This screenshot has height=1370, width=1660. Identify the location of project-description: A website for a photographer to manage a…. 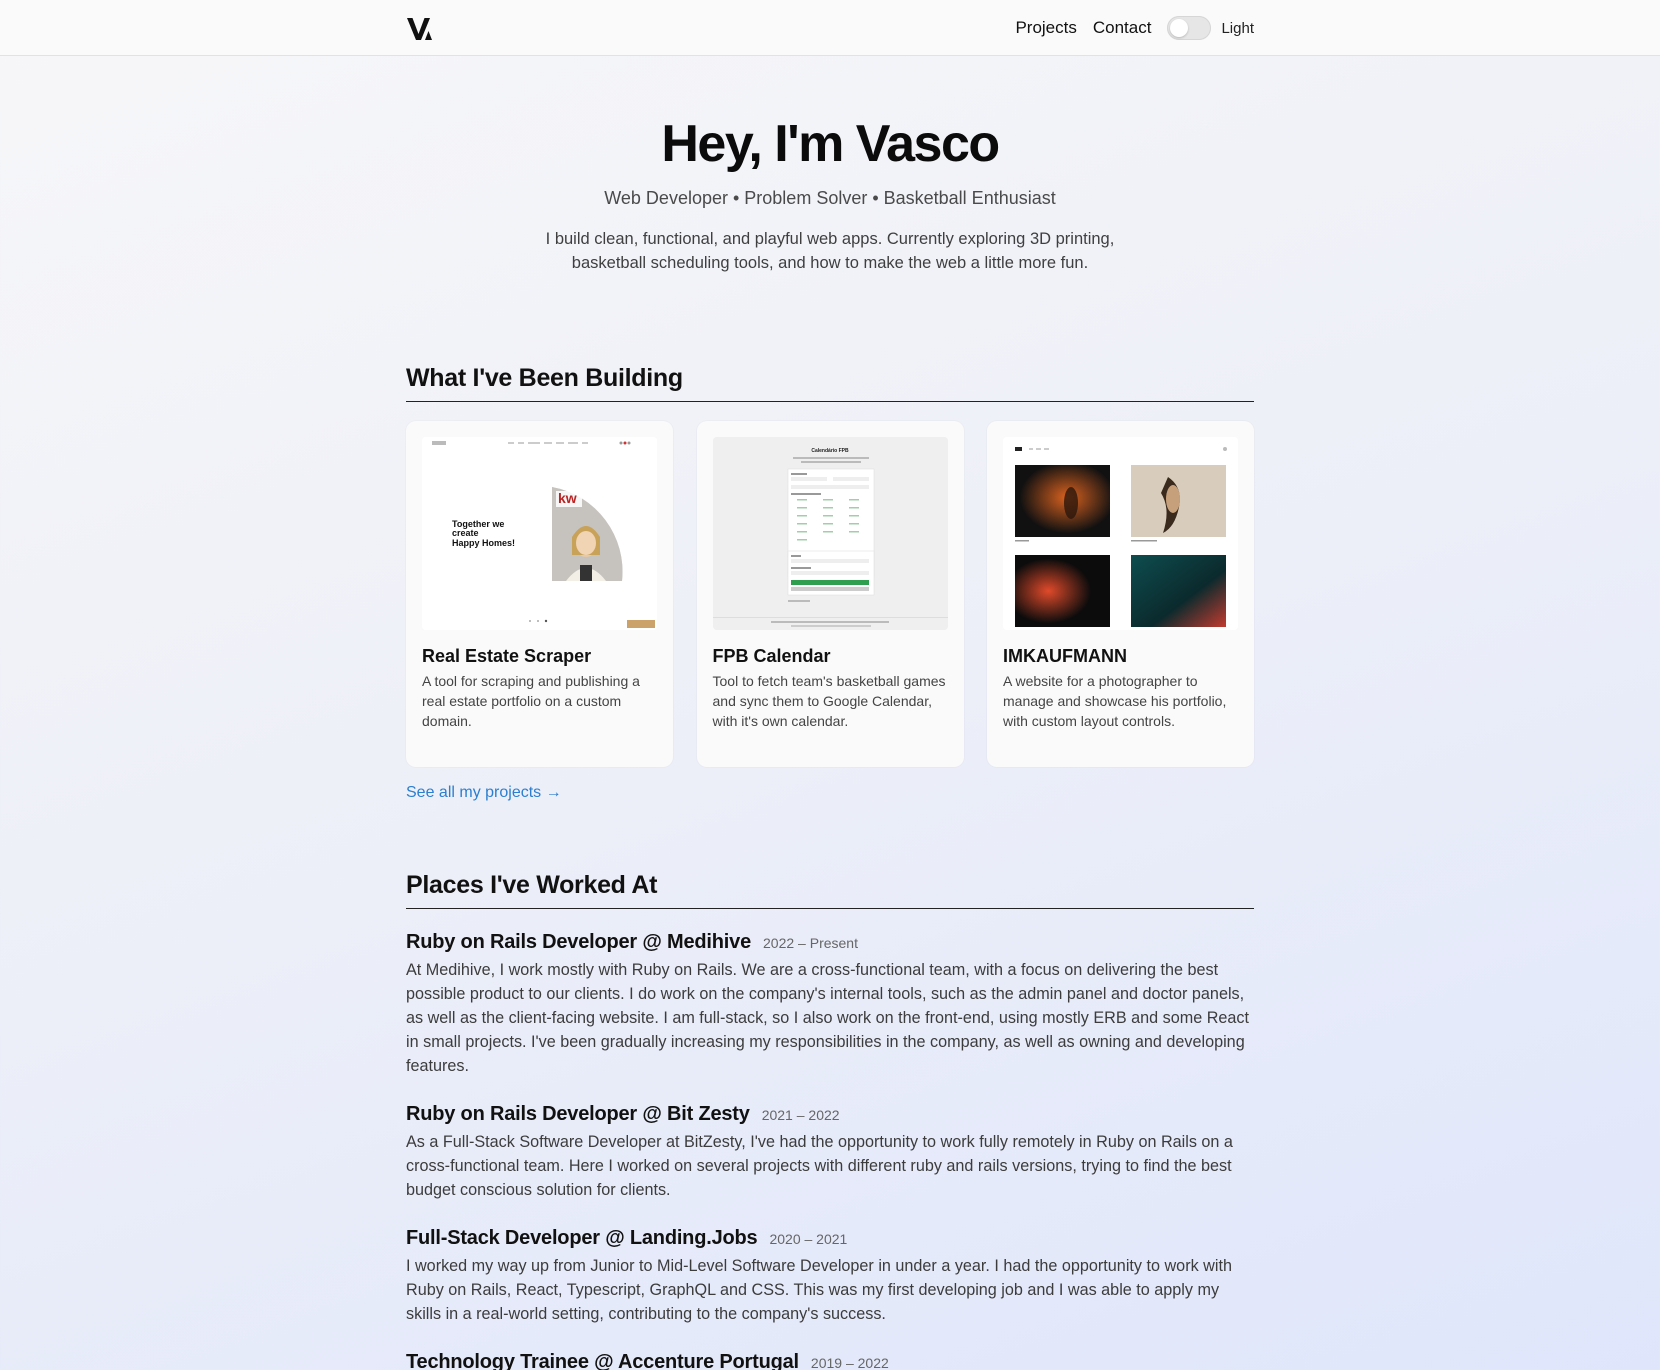
(1115, 701).